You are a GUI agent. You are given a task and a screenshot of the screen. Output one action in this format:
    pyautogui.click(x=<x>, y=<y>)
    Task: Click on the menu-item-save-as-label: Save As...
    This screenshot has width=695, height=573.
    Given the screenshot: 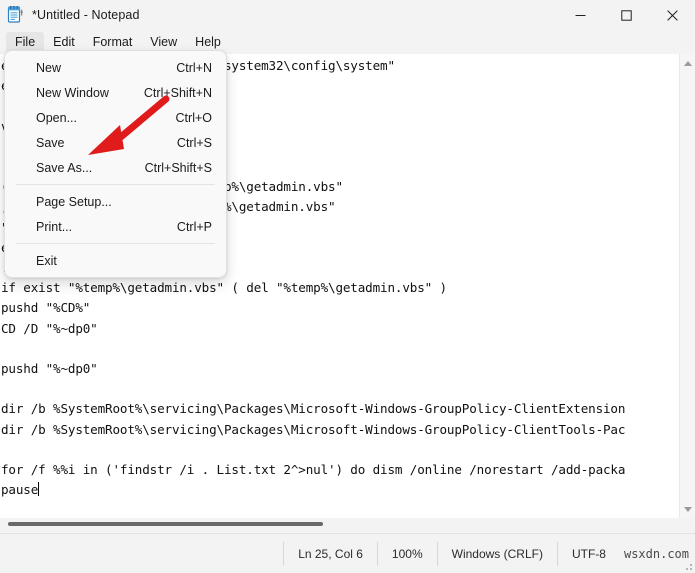 What is the action you would take?
    pyautogui.click(x=64, y=167)
    